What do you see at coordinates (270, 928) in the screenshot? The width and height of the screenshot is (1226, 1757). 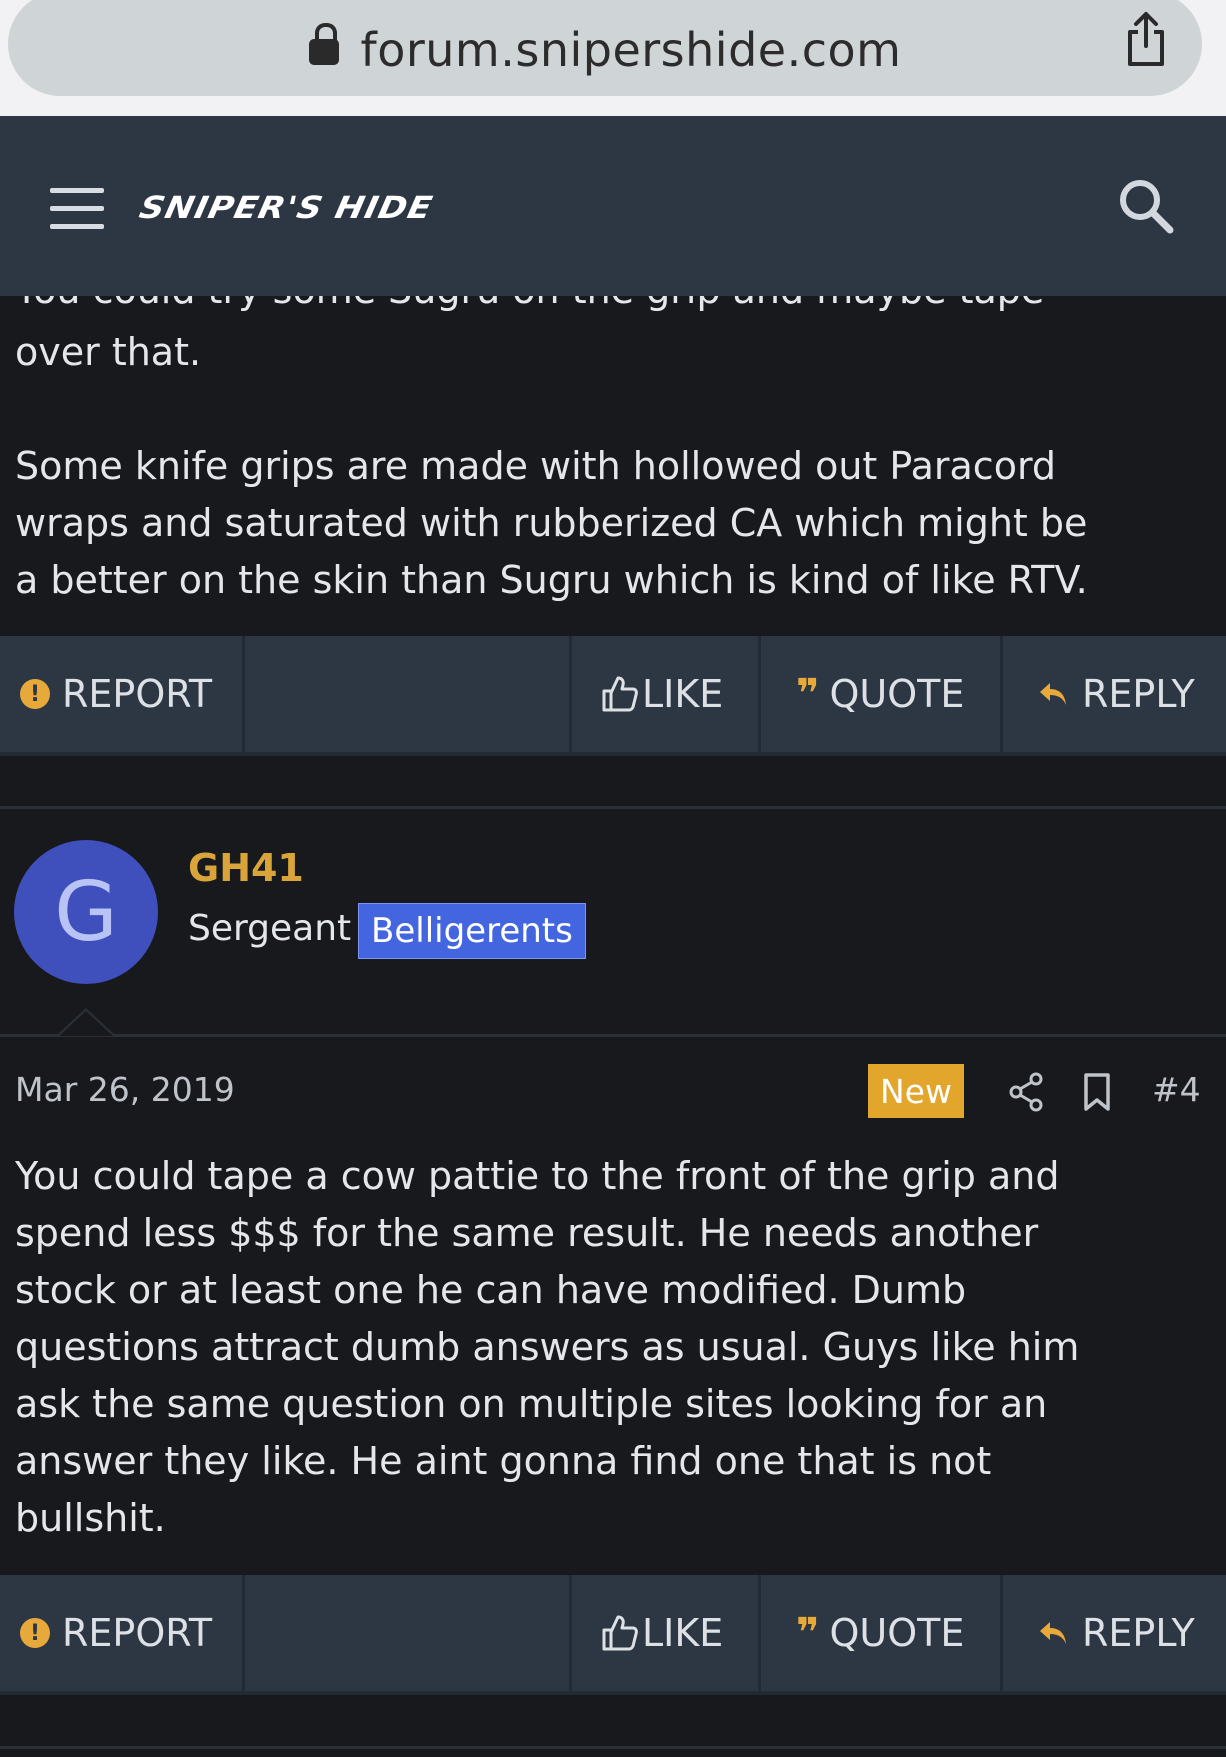 I see `user-rank: Sergeant` at bounding box center [270, 928].